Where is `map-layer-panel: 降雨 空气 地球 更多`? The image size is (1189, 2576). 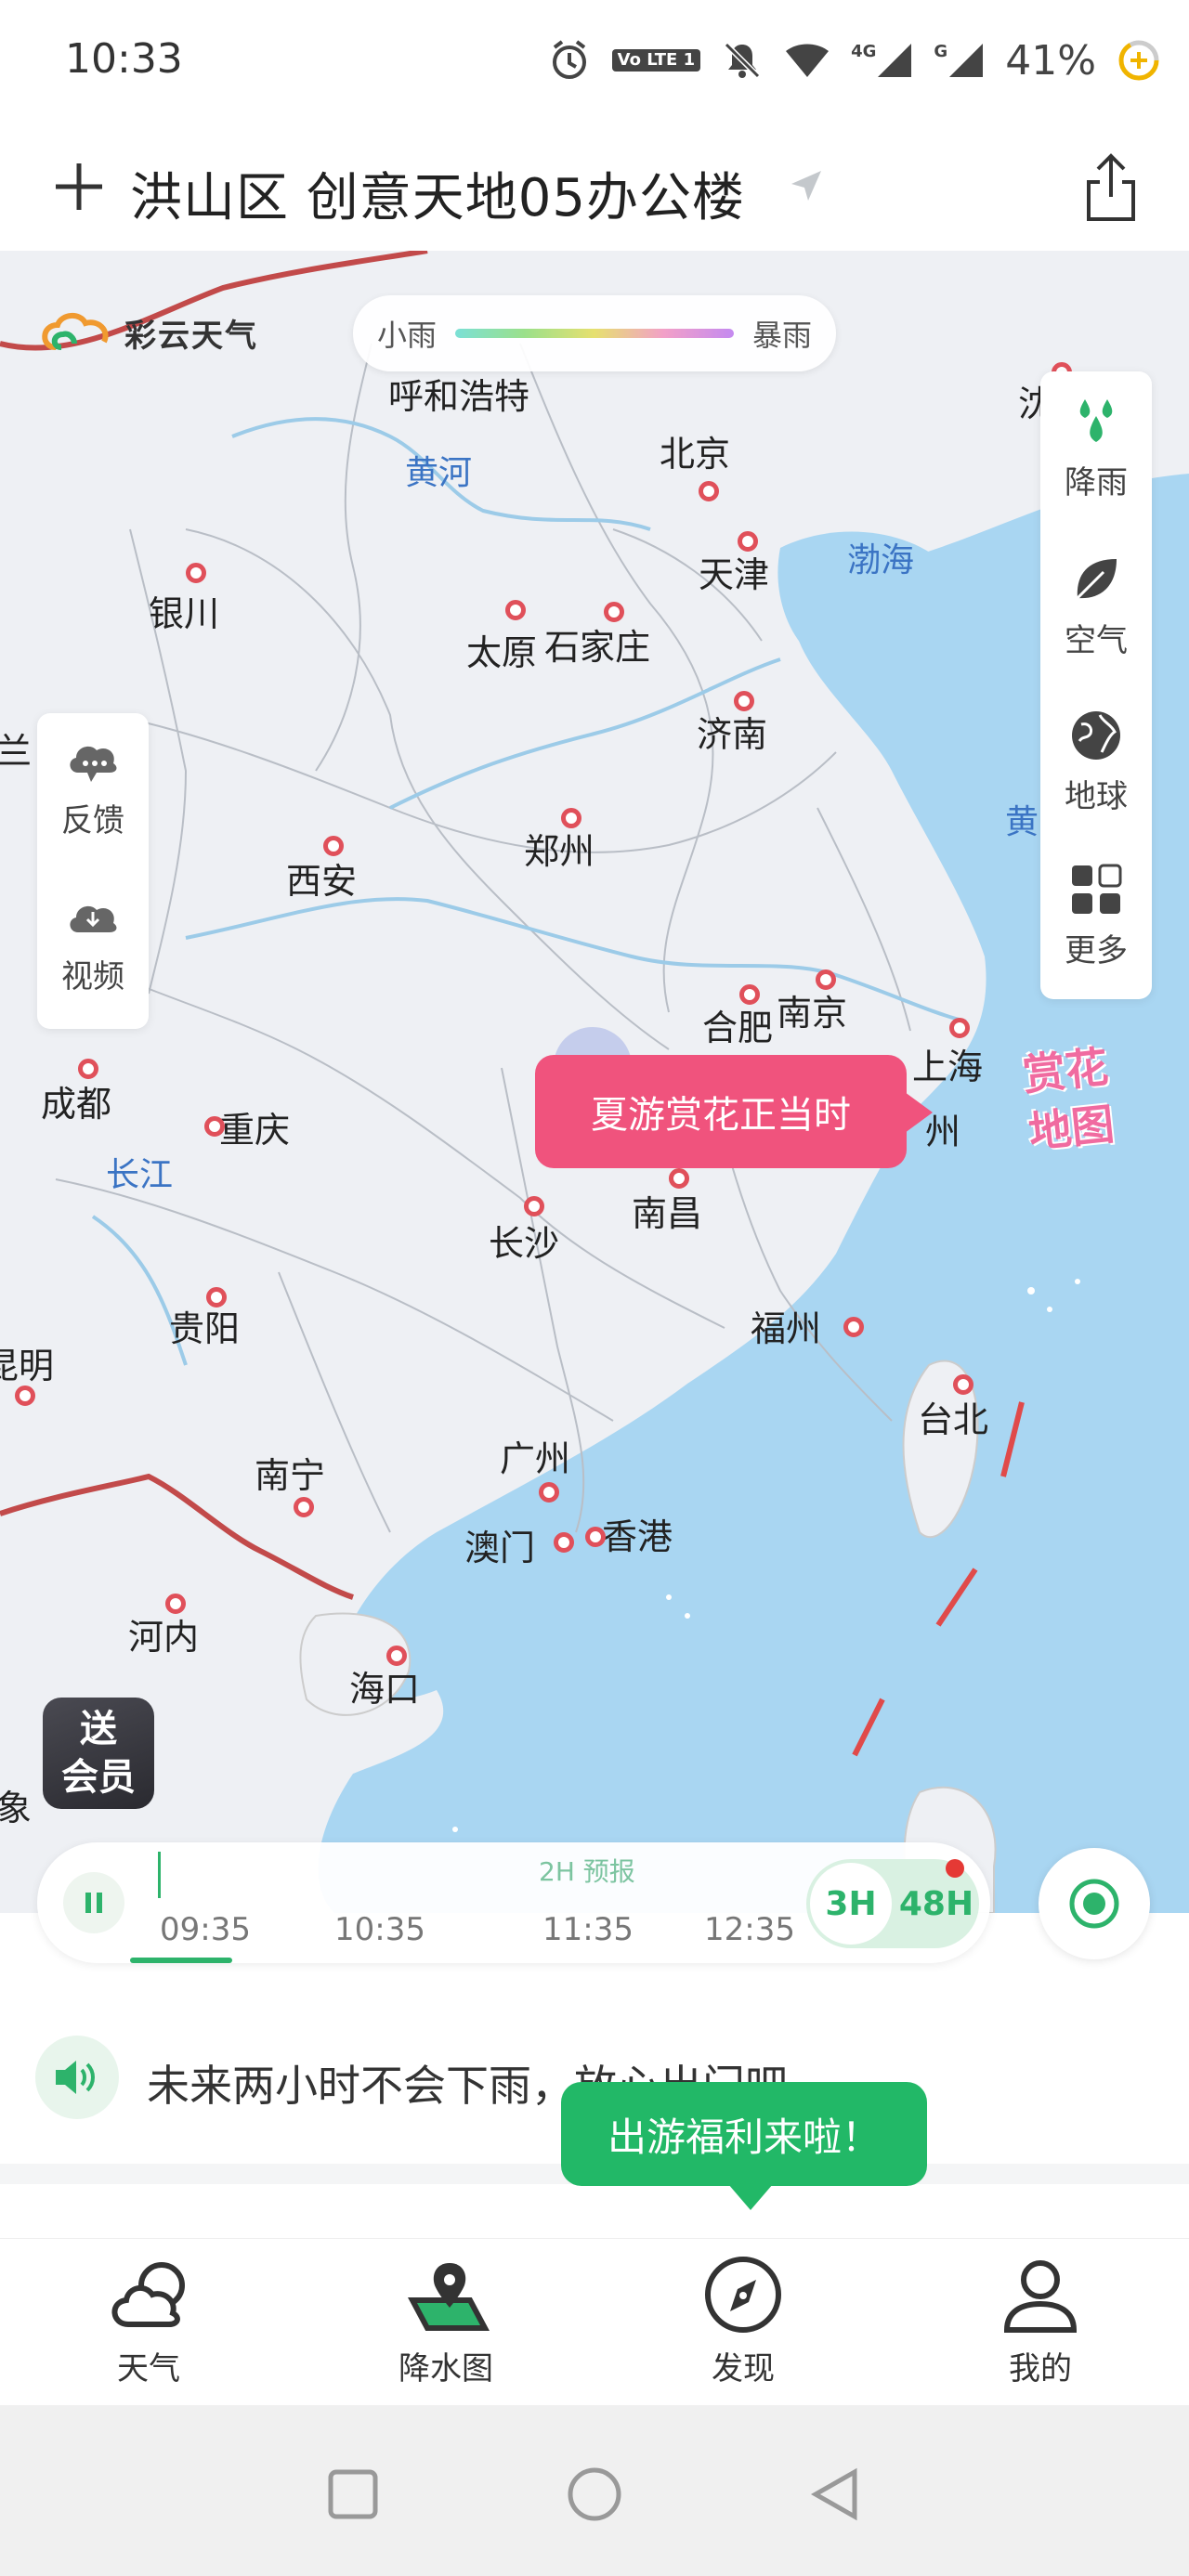 map-layer-panel: 降雨 空气 地球 更多 is located at coordinates (1096, 685).